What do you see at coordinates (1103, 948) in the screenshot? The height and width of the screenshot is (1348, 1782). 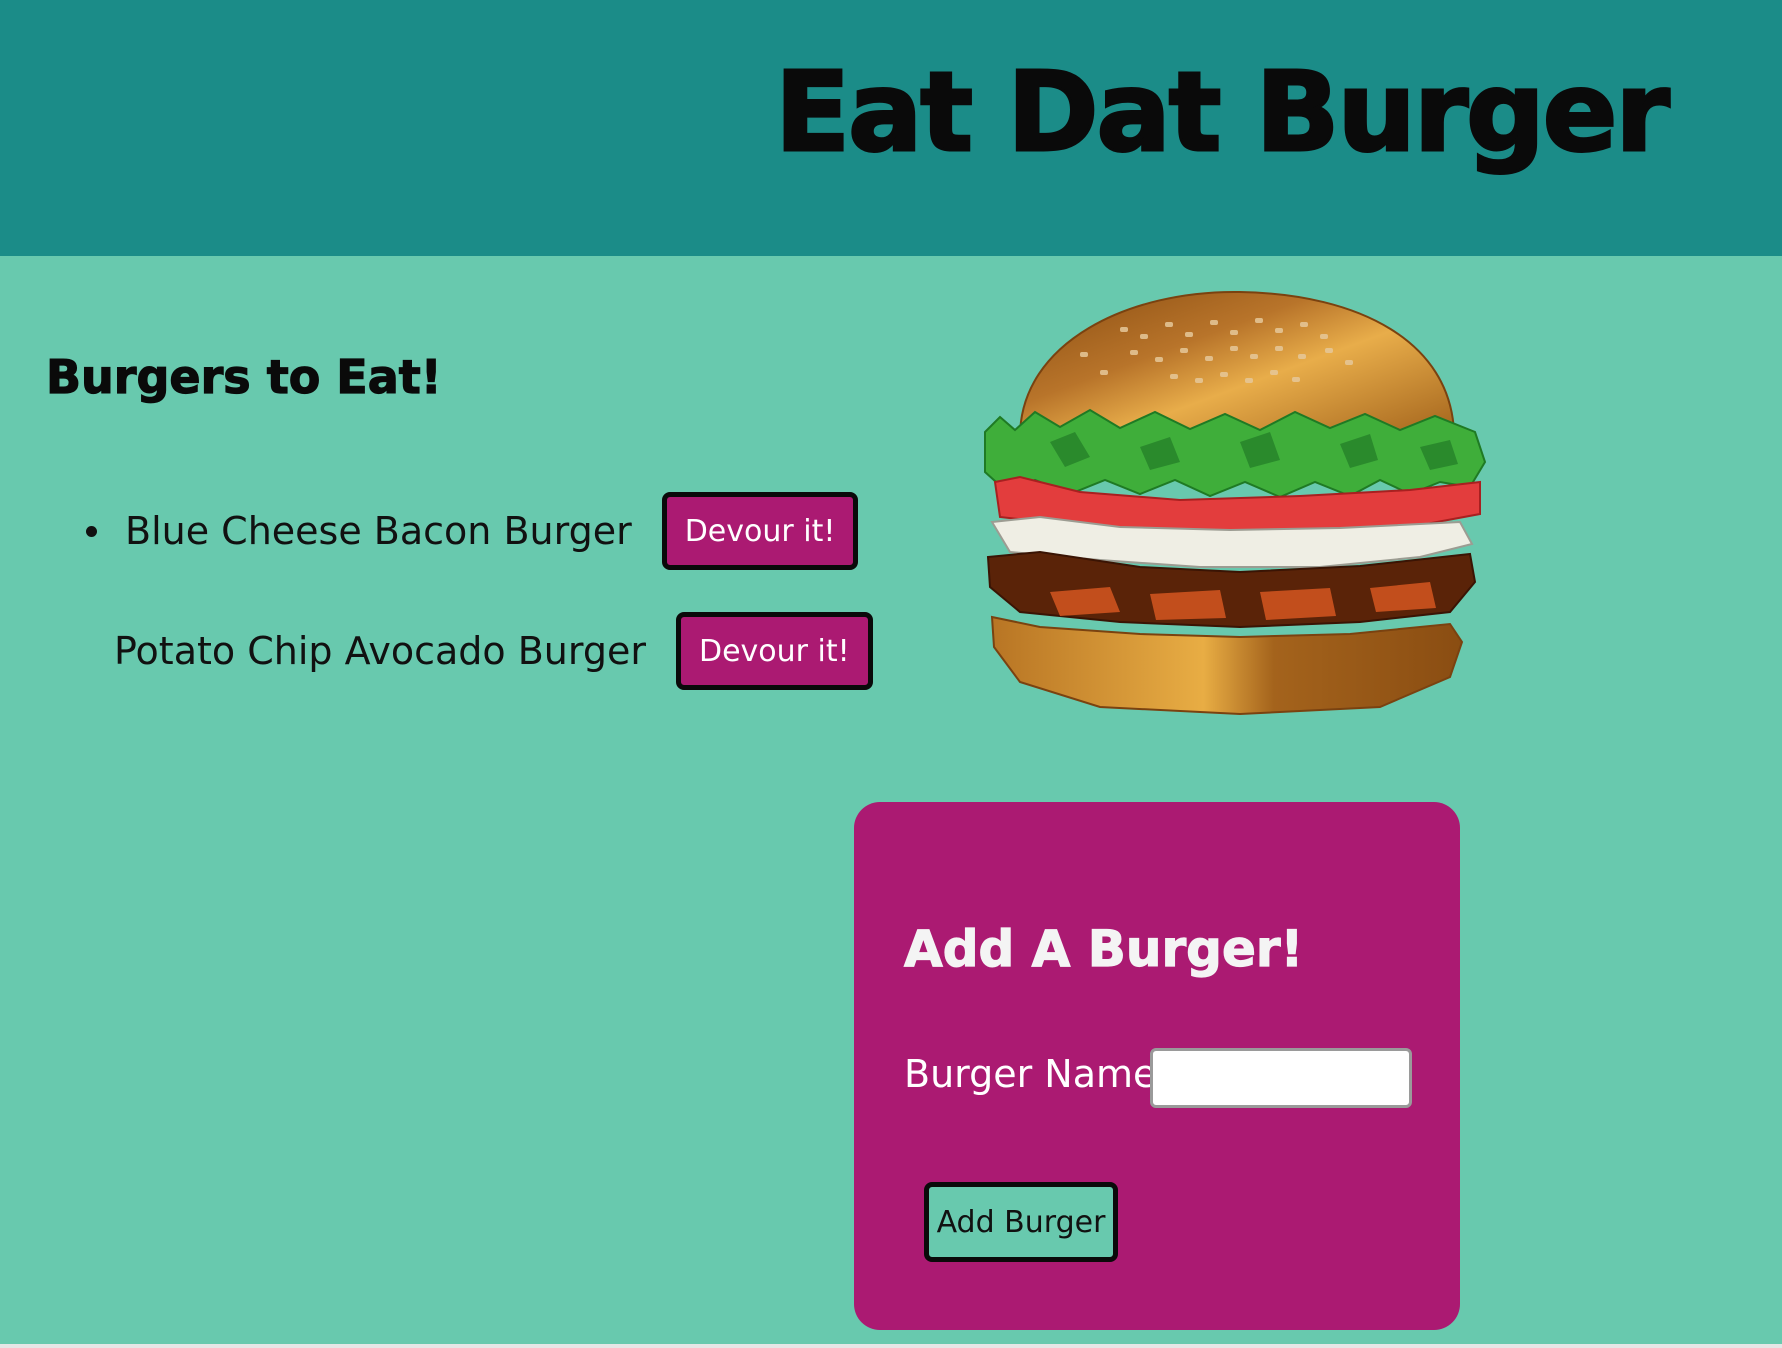 I see `add-burger-title: Add A Burger!` at bounding box center [1103, 948].